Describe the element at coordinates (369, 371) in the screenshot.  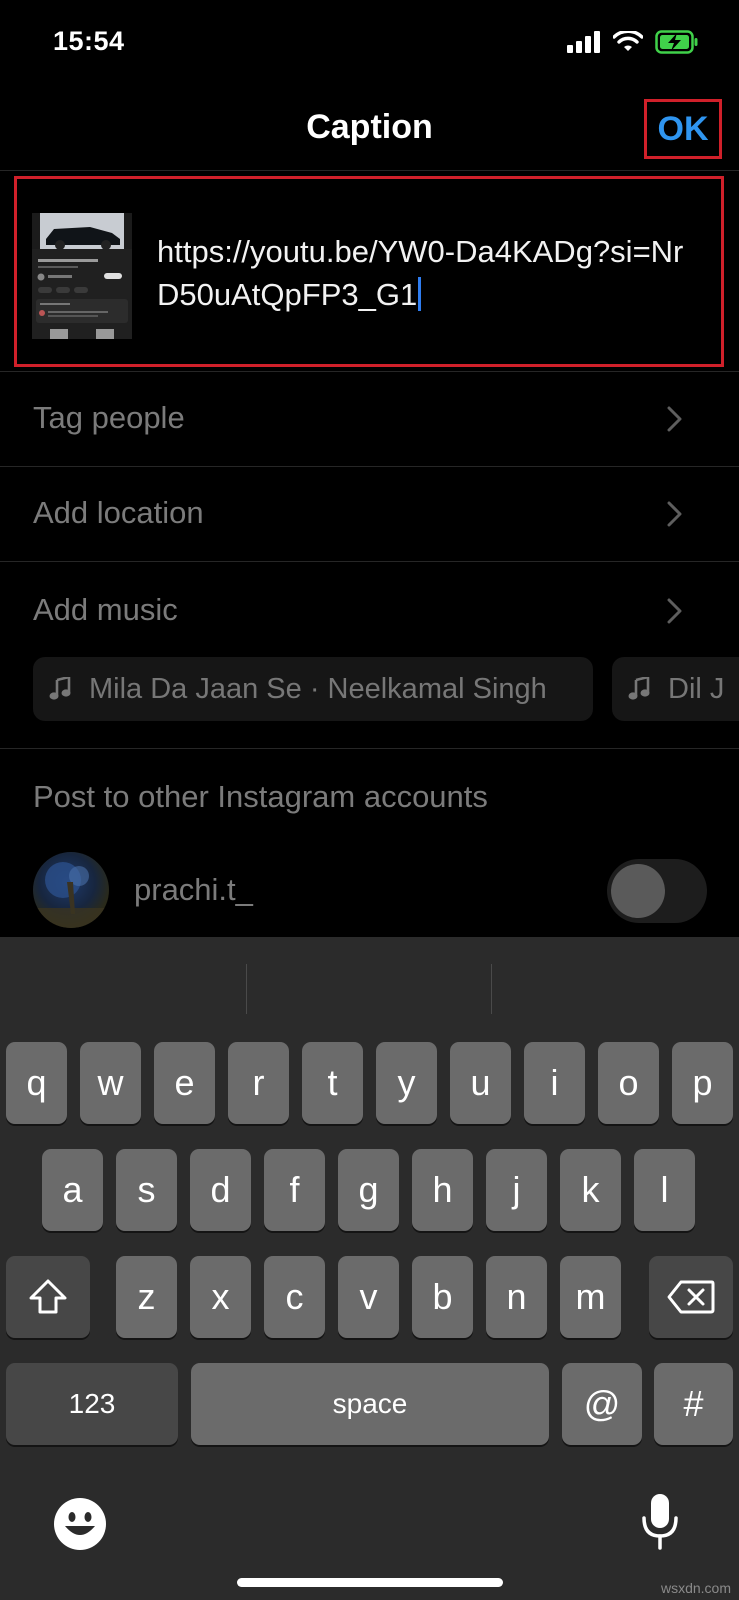
I see `caption-divider` at that location.